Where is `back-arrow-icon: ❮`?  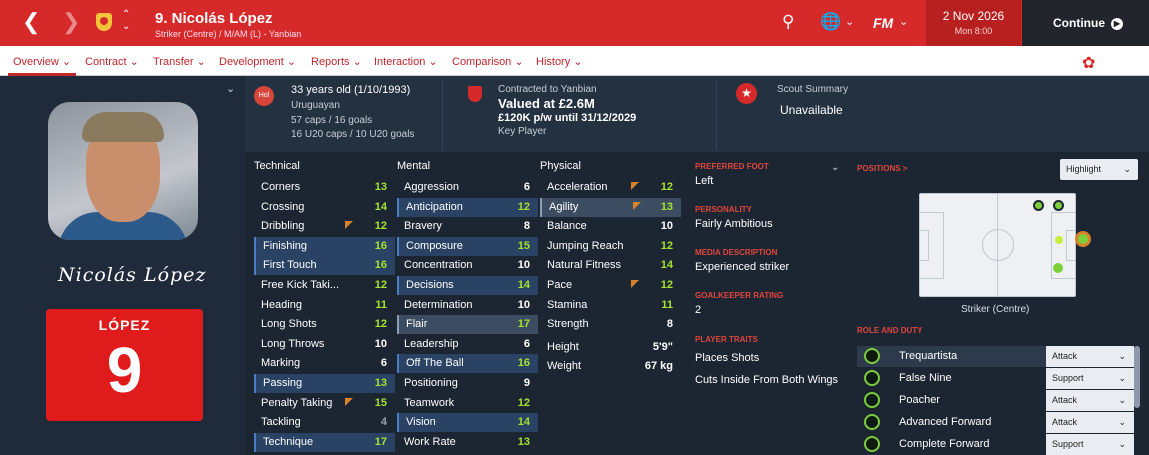
back-arrow-icon: ❮ is located at coordinates (31, 22).